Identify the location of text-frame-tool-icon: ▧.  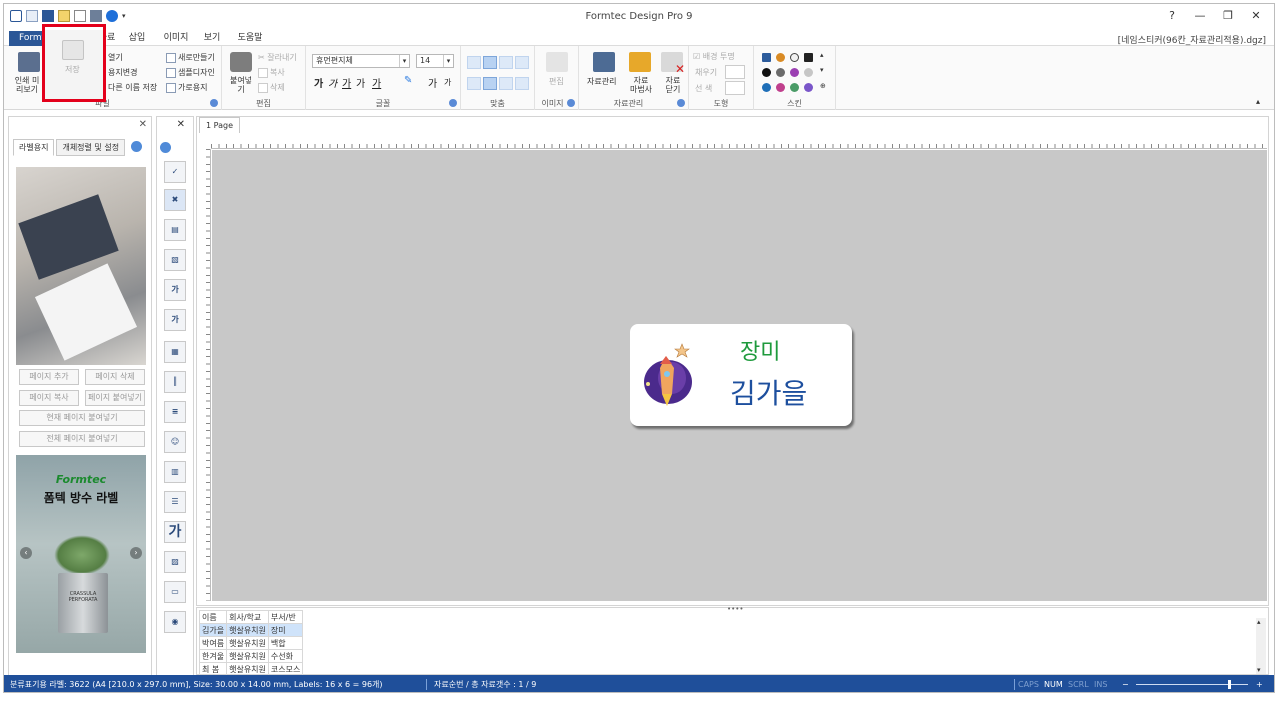
(175, 260).